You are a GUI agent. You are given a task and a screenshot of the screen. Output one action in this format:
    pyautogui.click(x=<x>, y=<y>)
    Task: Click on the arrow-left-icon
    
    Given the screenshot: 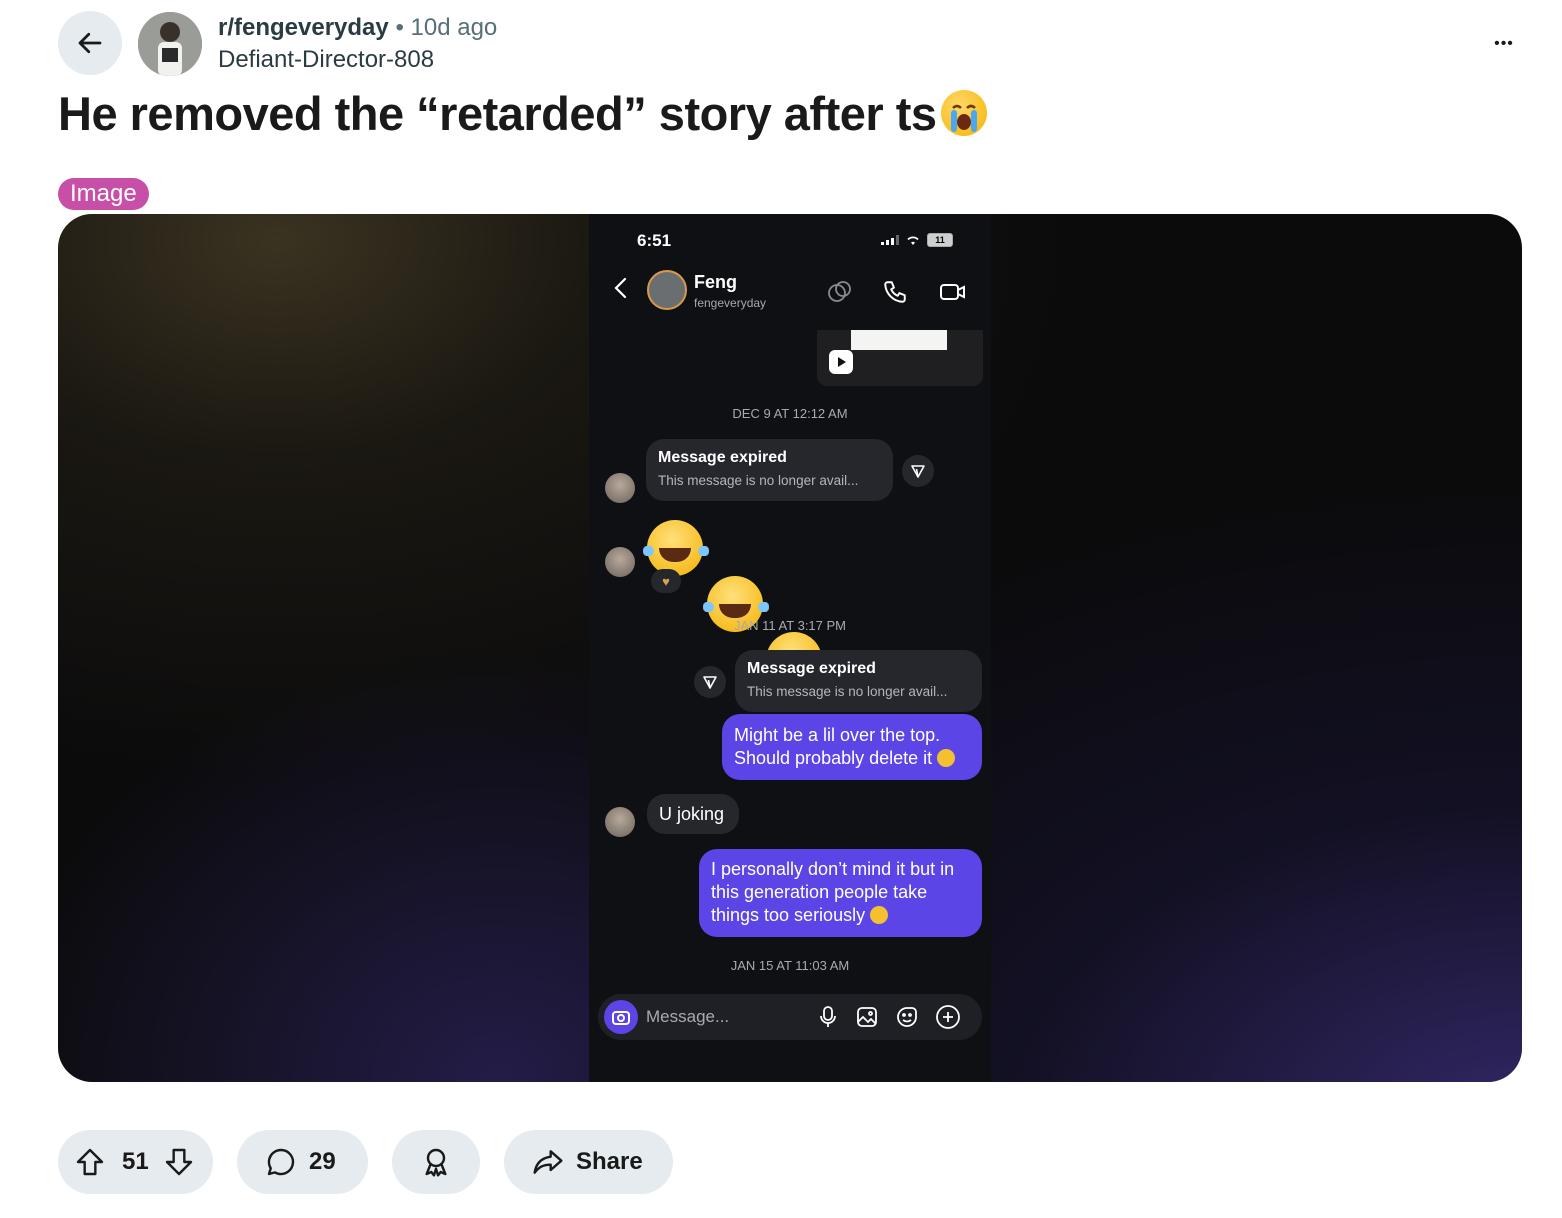 What is the action you would take?
    pyautogui.click(x=90, y=43)
    